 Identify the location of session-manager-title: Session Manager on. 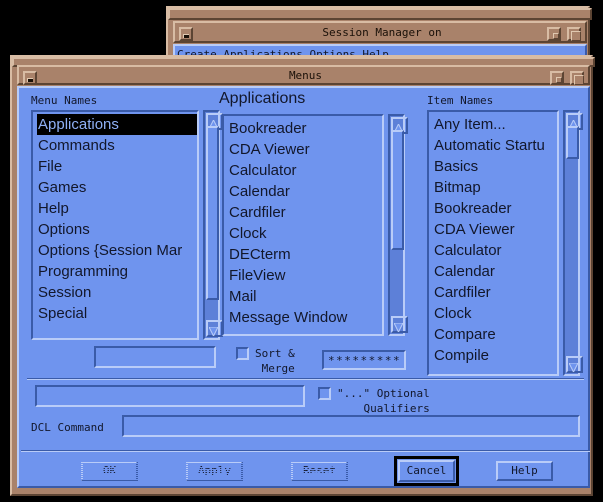
(382, 32).